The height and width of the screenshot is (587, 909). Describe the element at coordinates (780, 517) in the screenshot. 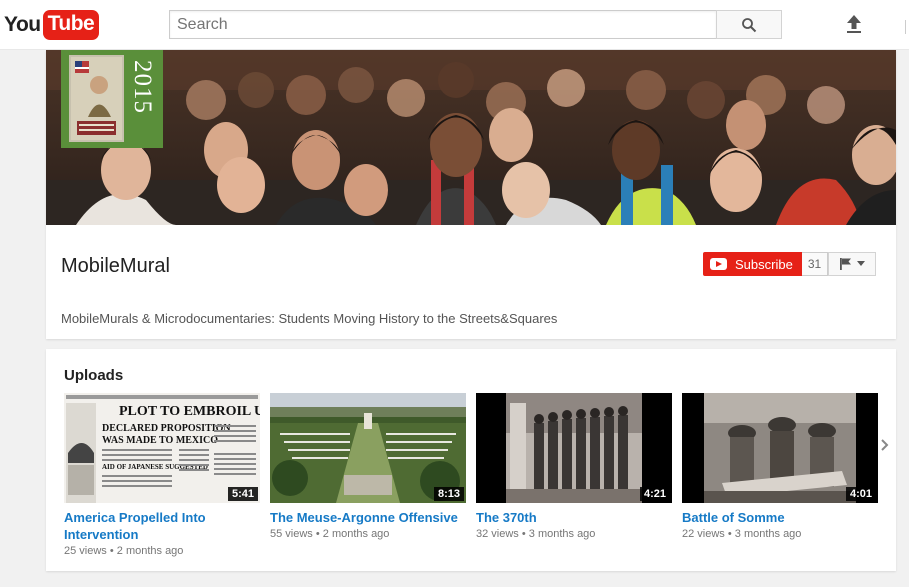

I see `video-title-link: Battle of Somme` at that location.